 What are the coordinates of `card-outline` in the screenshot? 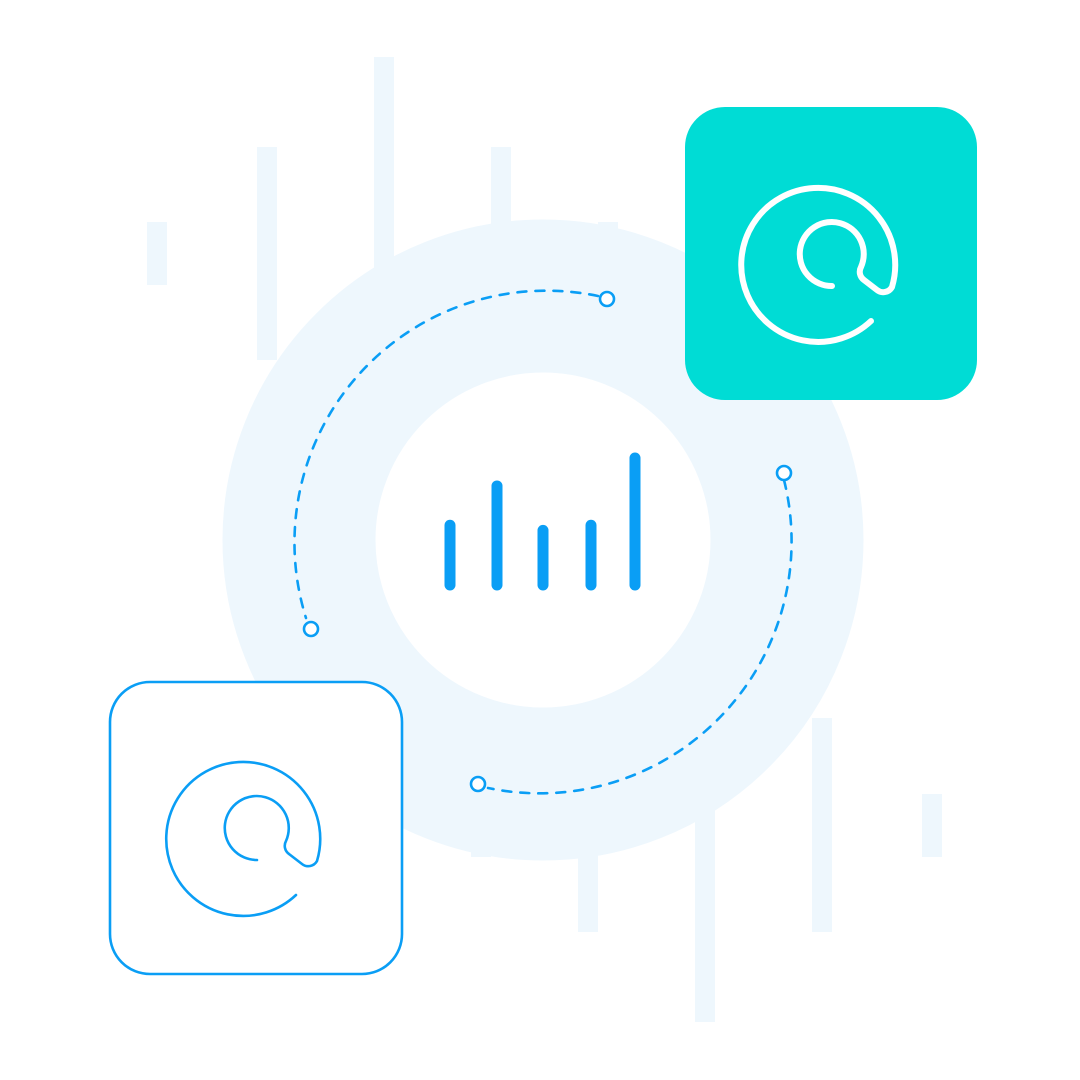 It's located at (256, 828).